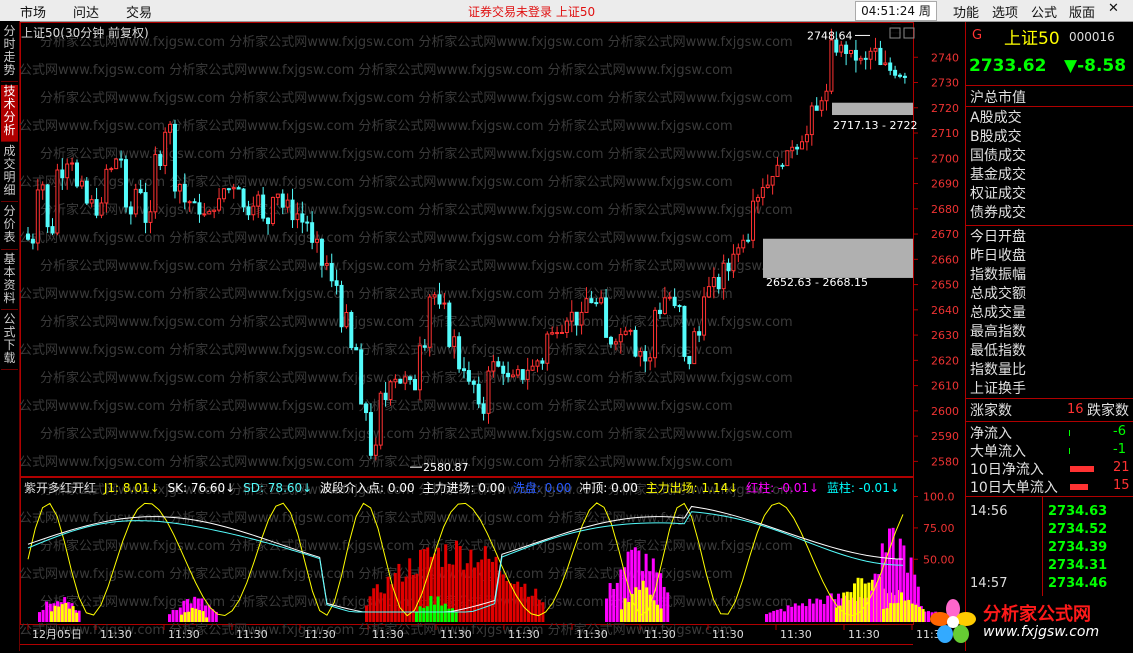 The width and height of the screenshot is (1133, 653). What do you see at coordinates (1014, 488) in the screenshot?
I see `flow-row-label: 10日大单流入` at bounding box center [1014, 488].